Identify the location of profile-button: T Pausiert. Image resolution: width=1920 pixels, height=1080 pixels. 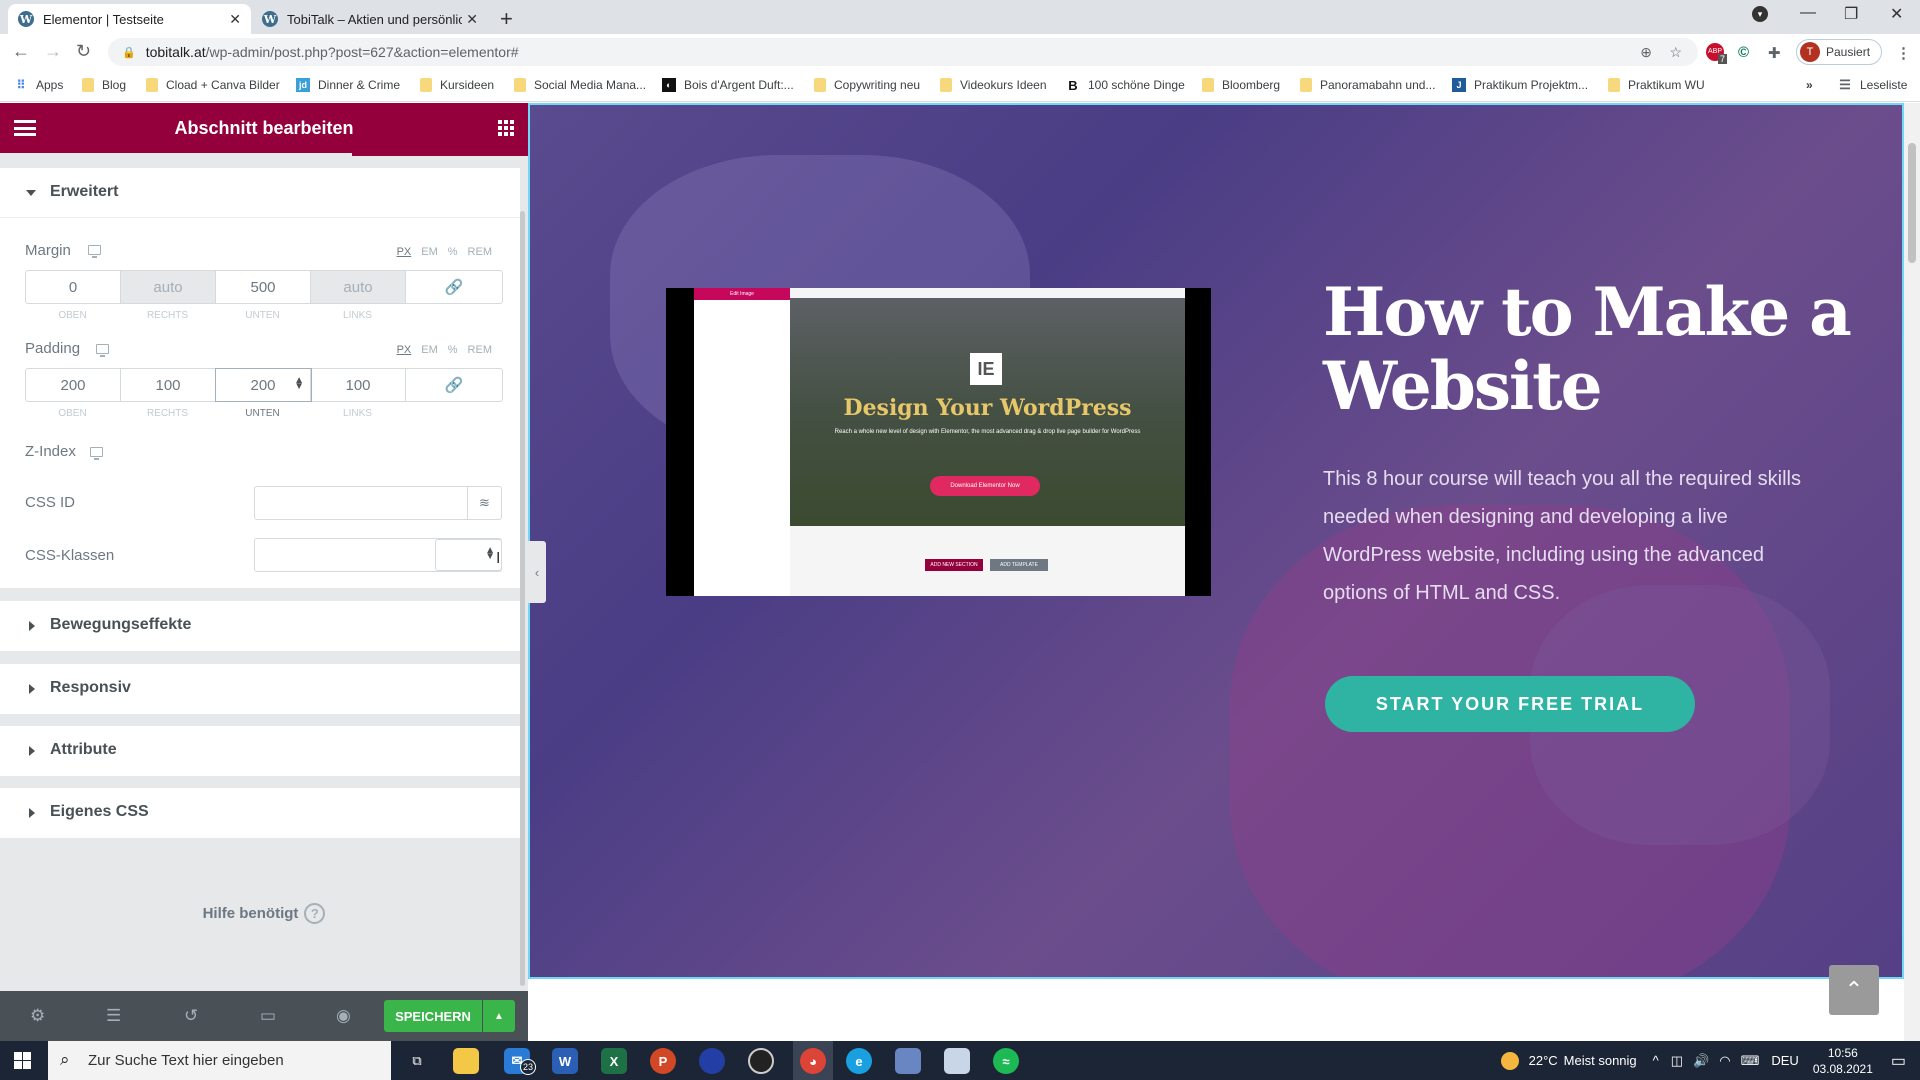
(1839, 52).